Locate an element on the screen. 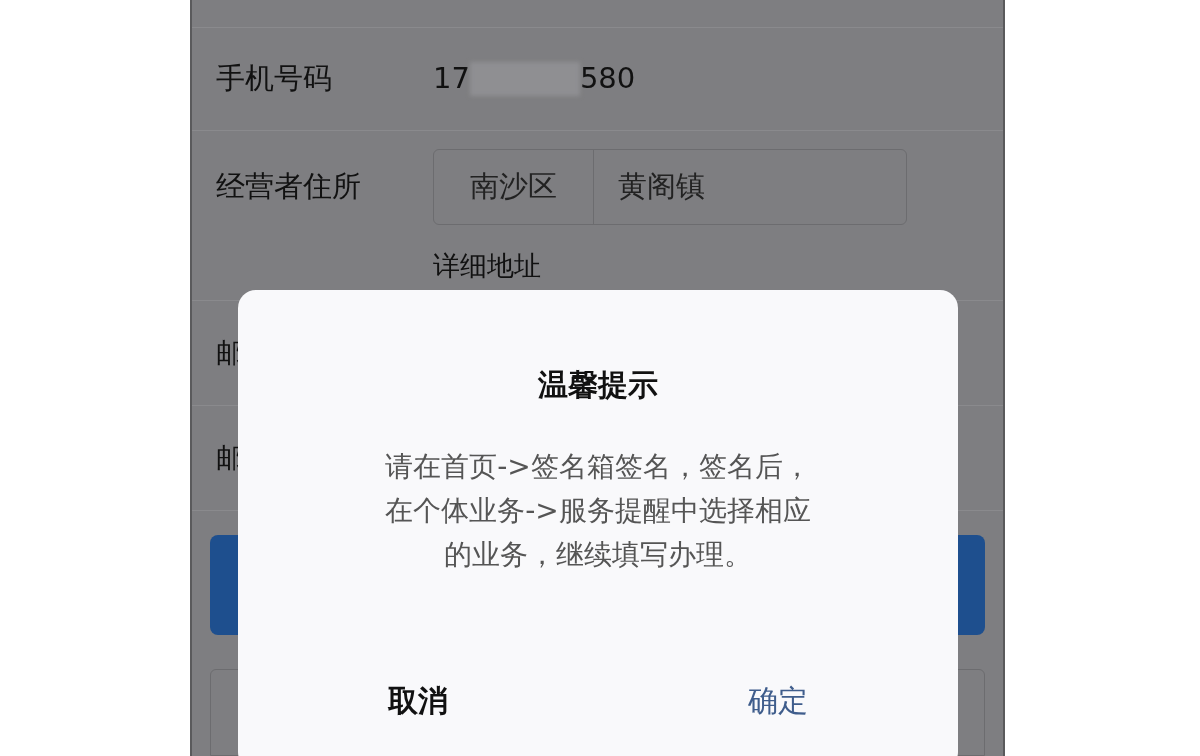  phone-value: 580 is located at coordinates (607, 79).